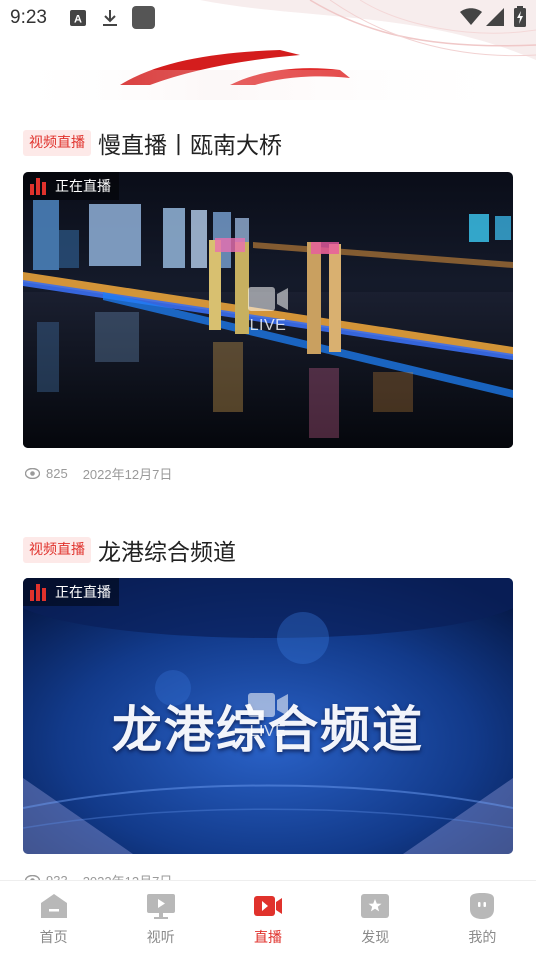 This screenshot has width=536, height=954. Describe the element at coordinates (268, 19) in the screenshot. I see `status-bar: 9:23 A` at that location.